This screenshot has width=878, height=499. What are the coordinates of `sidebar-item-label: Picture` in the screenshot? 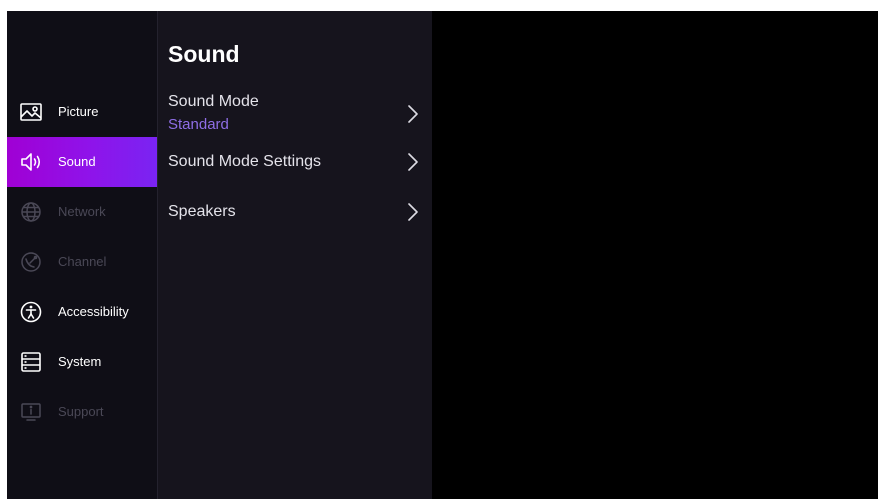 It's located at (78, 111).